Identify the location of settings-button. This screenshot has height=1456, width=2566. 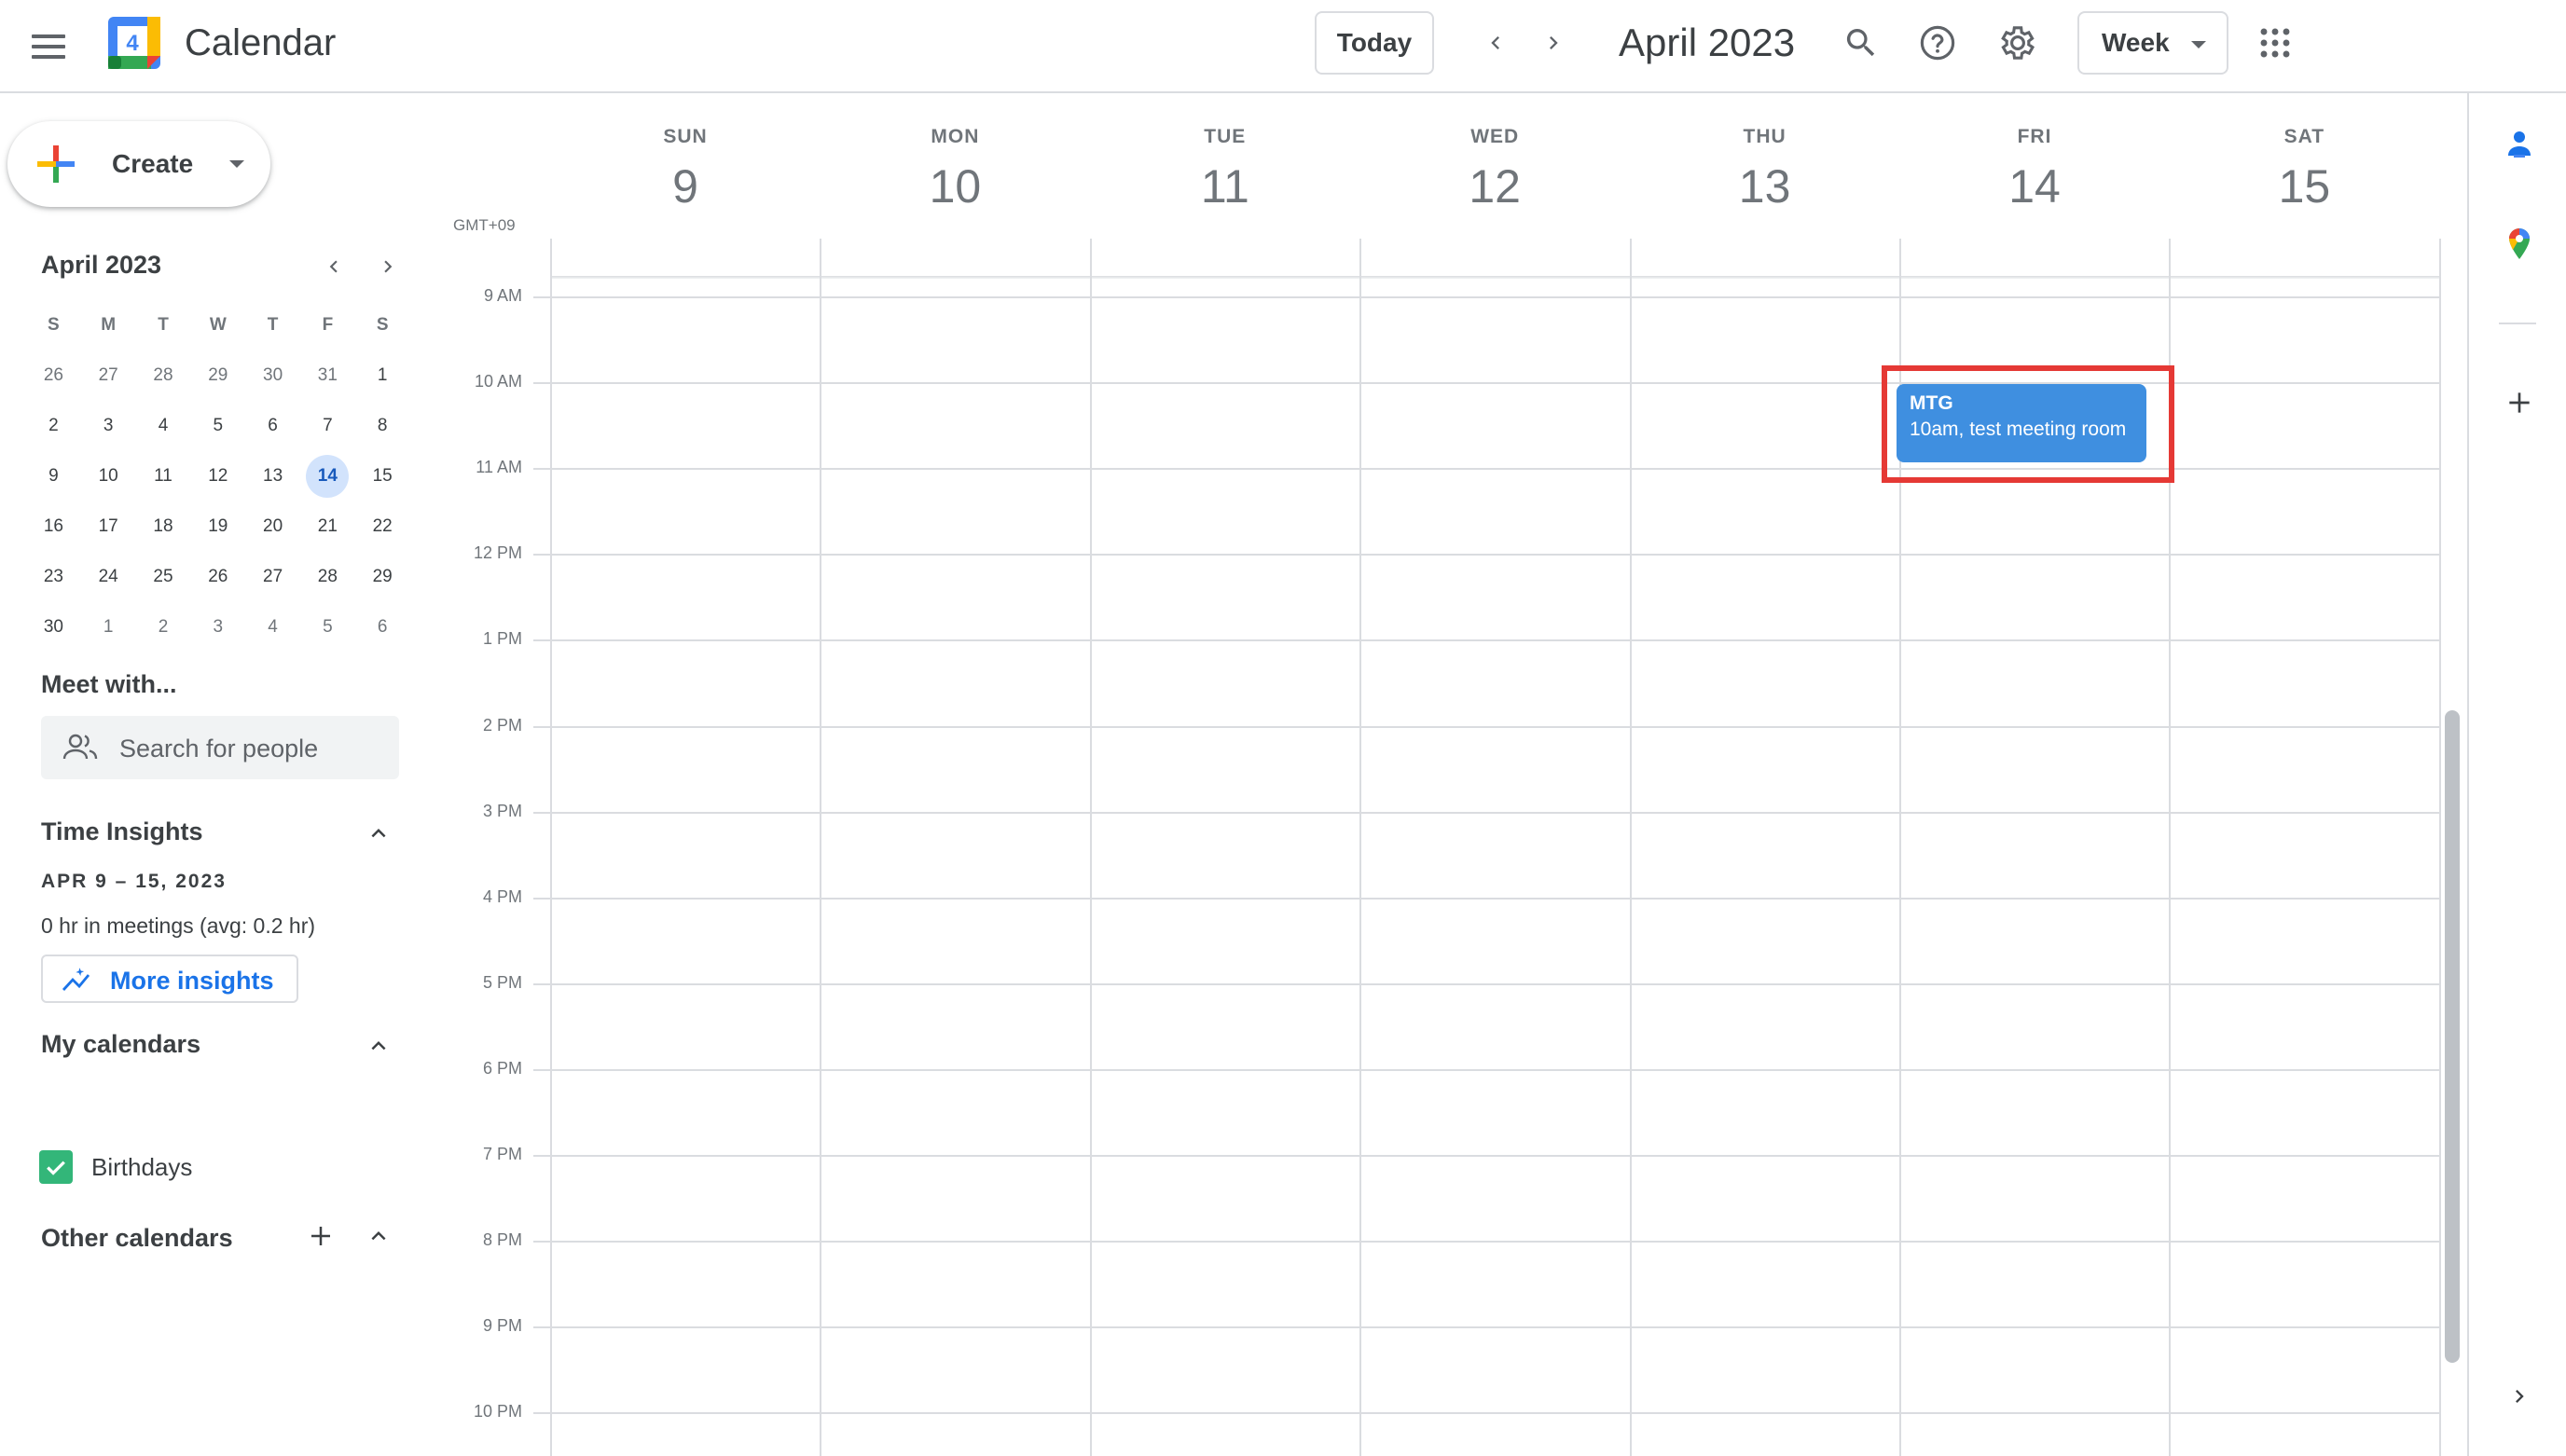
(2018, 43).